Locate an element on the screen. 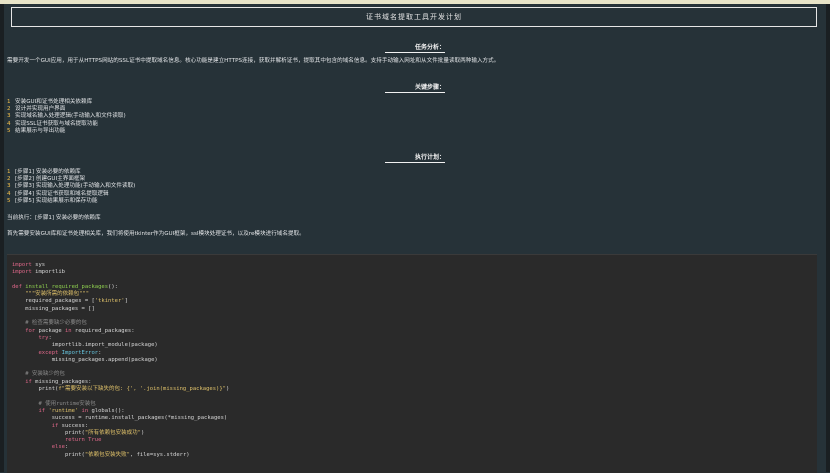 The height and width of the screenshot is (473, 830). list-item: 3 [步骤3] 实现输入处理功能(手动输入和文件读取) is located at coordinates (71, 186).